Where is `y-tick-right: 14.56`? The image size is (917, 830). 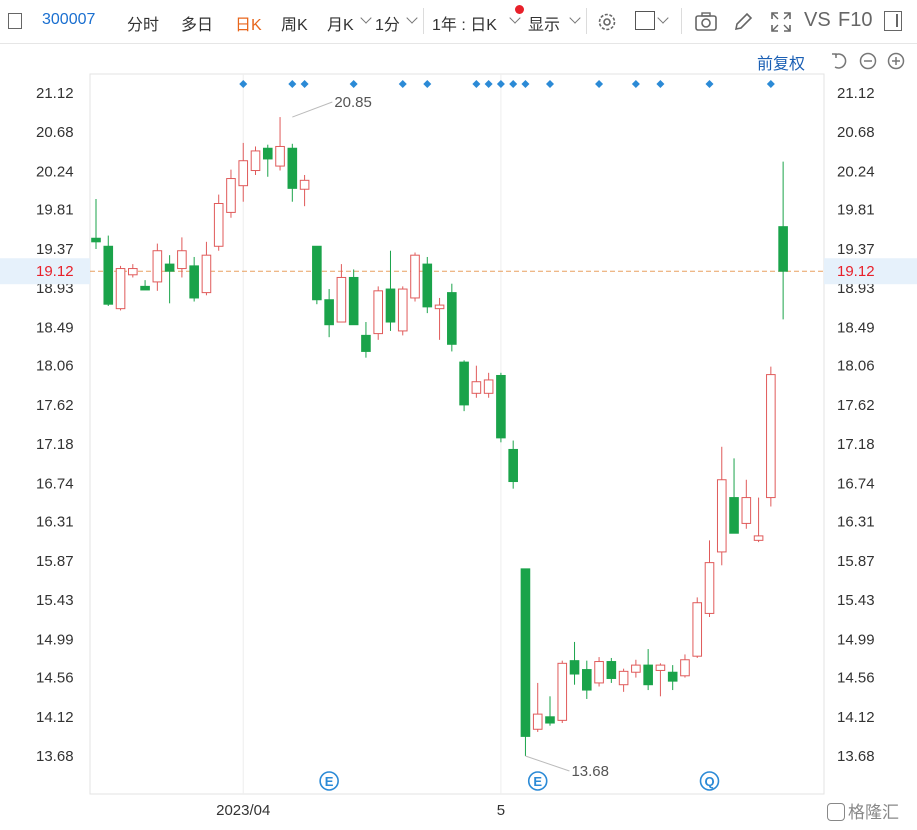
y-tick-right: 14.56 is located at coordinates (856, 678).